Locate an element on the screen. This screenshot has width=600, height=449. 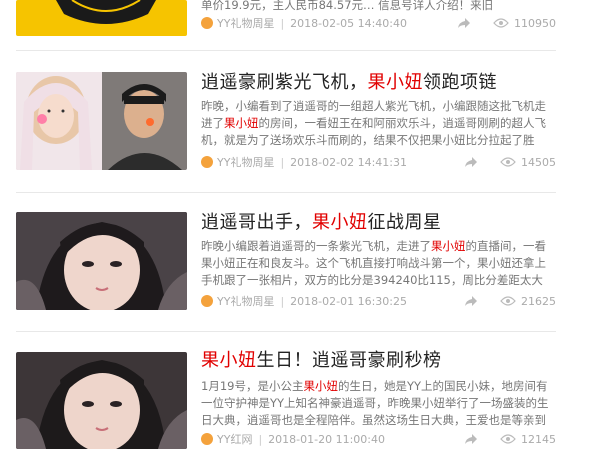
article-meta: YY红网 | 2018-01-20 11:00:40 12145 is located at coordinates (378, 439).